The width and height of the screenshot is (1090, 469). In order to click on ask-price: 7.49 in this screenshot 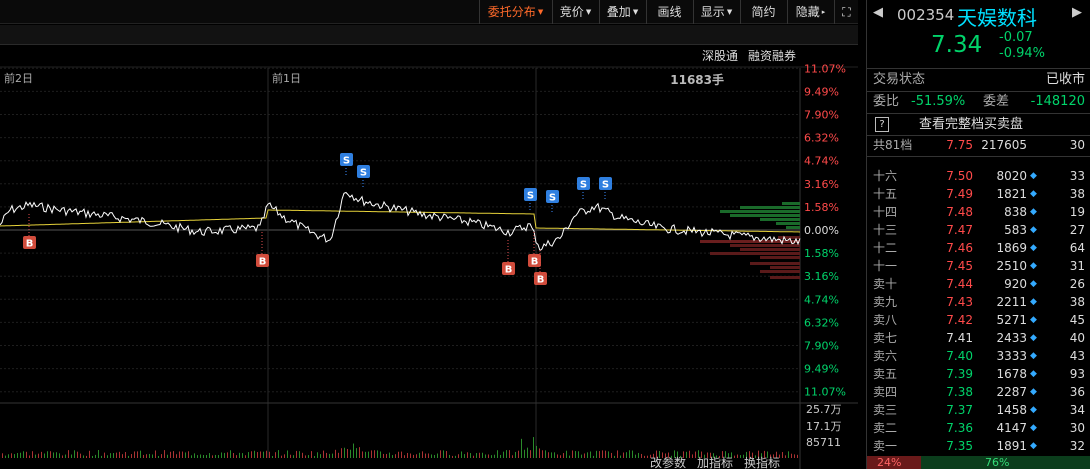, I will do `click(959, 194)`.